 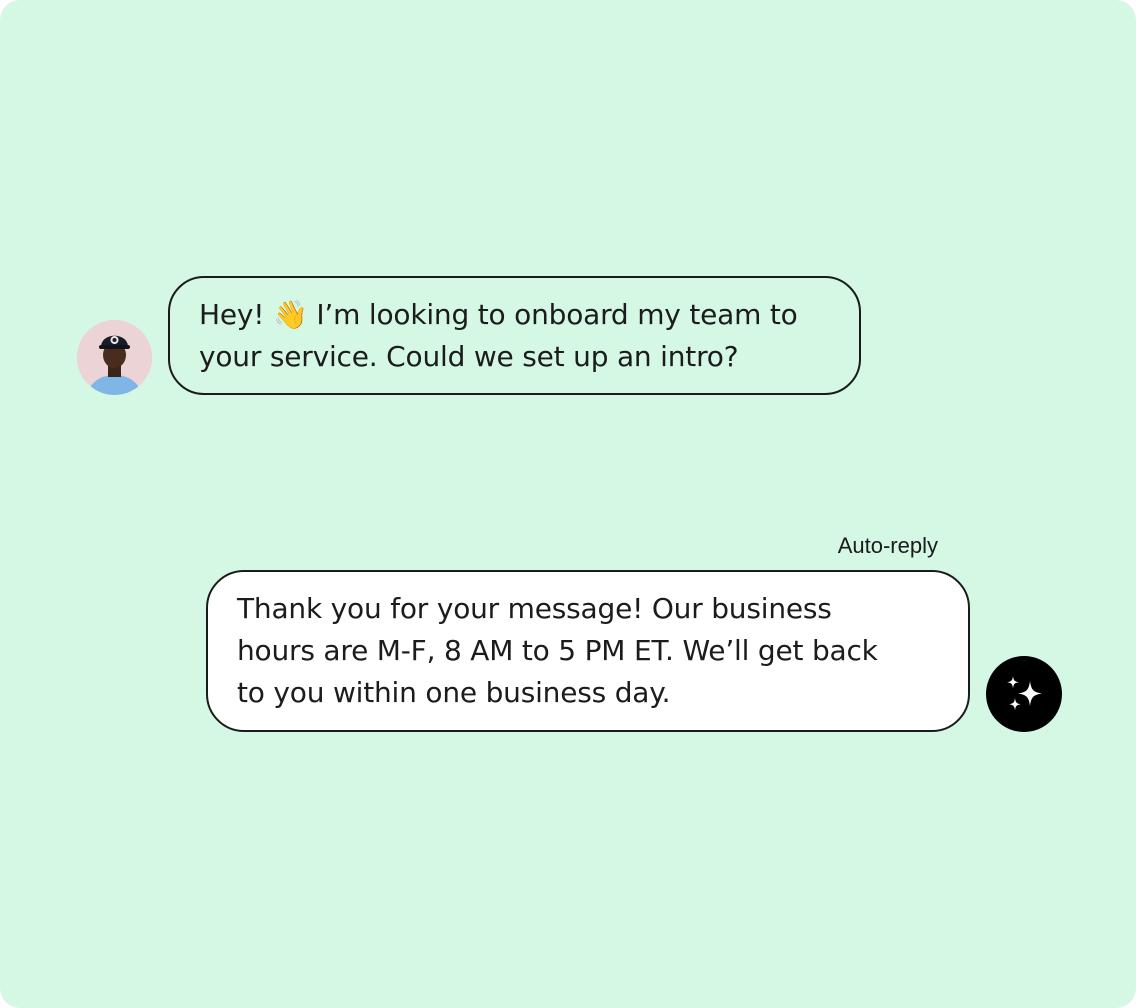 I want to click on waving-hand-emoji: 👋, so click(x=290, y=314).